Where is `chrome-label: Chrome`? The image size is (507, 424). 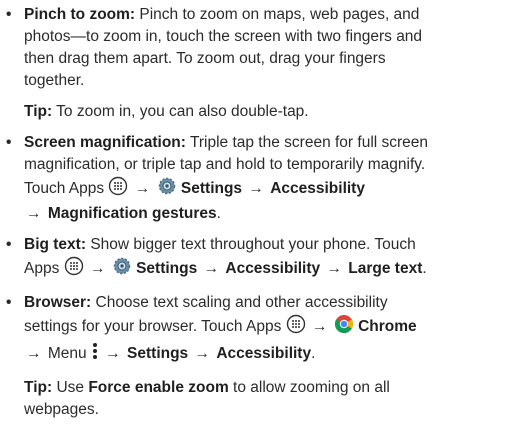
chrome-label: Chrome is located at coordinates (387, 326).